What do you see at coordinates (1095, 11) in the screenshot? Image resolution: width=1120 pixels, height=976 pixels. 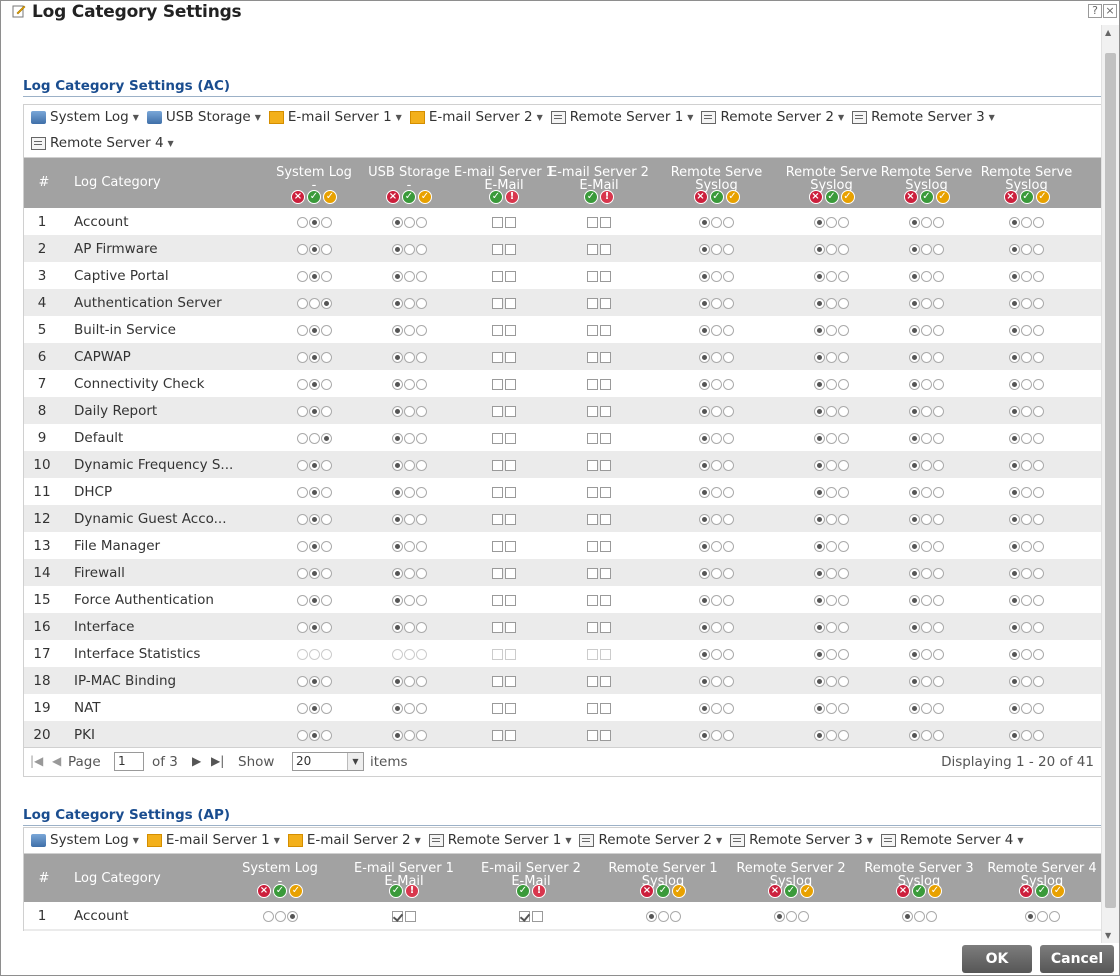 I see `help-button: ?` at bounding box center [1095, 11].